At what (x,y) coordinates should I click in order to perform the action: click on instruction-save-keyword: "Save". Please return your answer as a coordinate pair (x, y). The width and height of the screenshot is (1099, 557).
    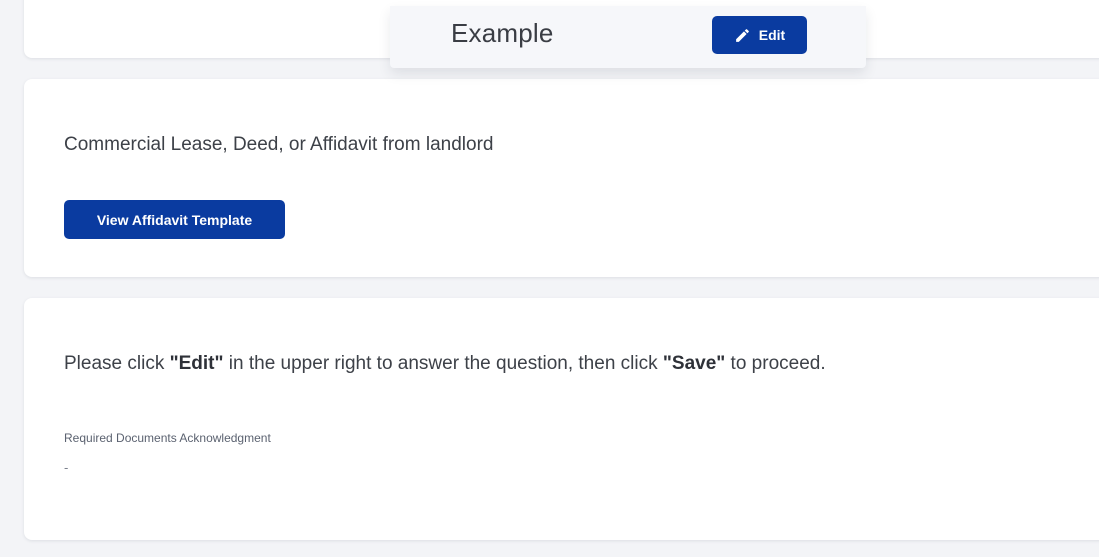
    Looking at the image, I should click on (694, 363).